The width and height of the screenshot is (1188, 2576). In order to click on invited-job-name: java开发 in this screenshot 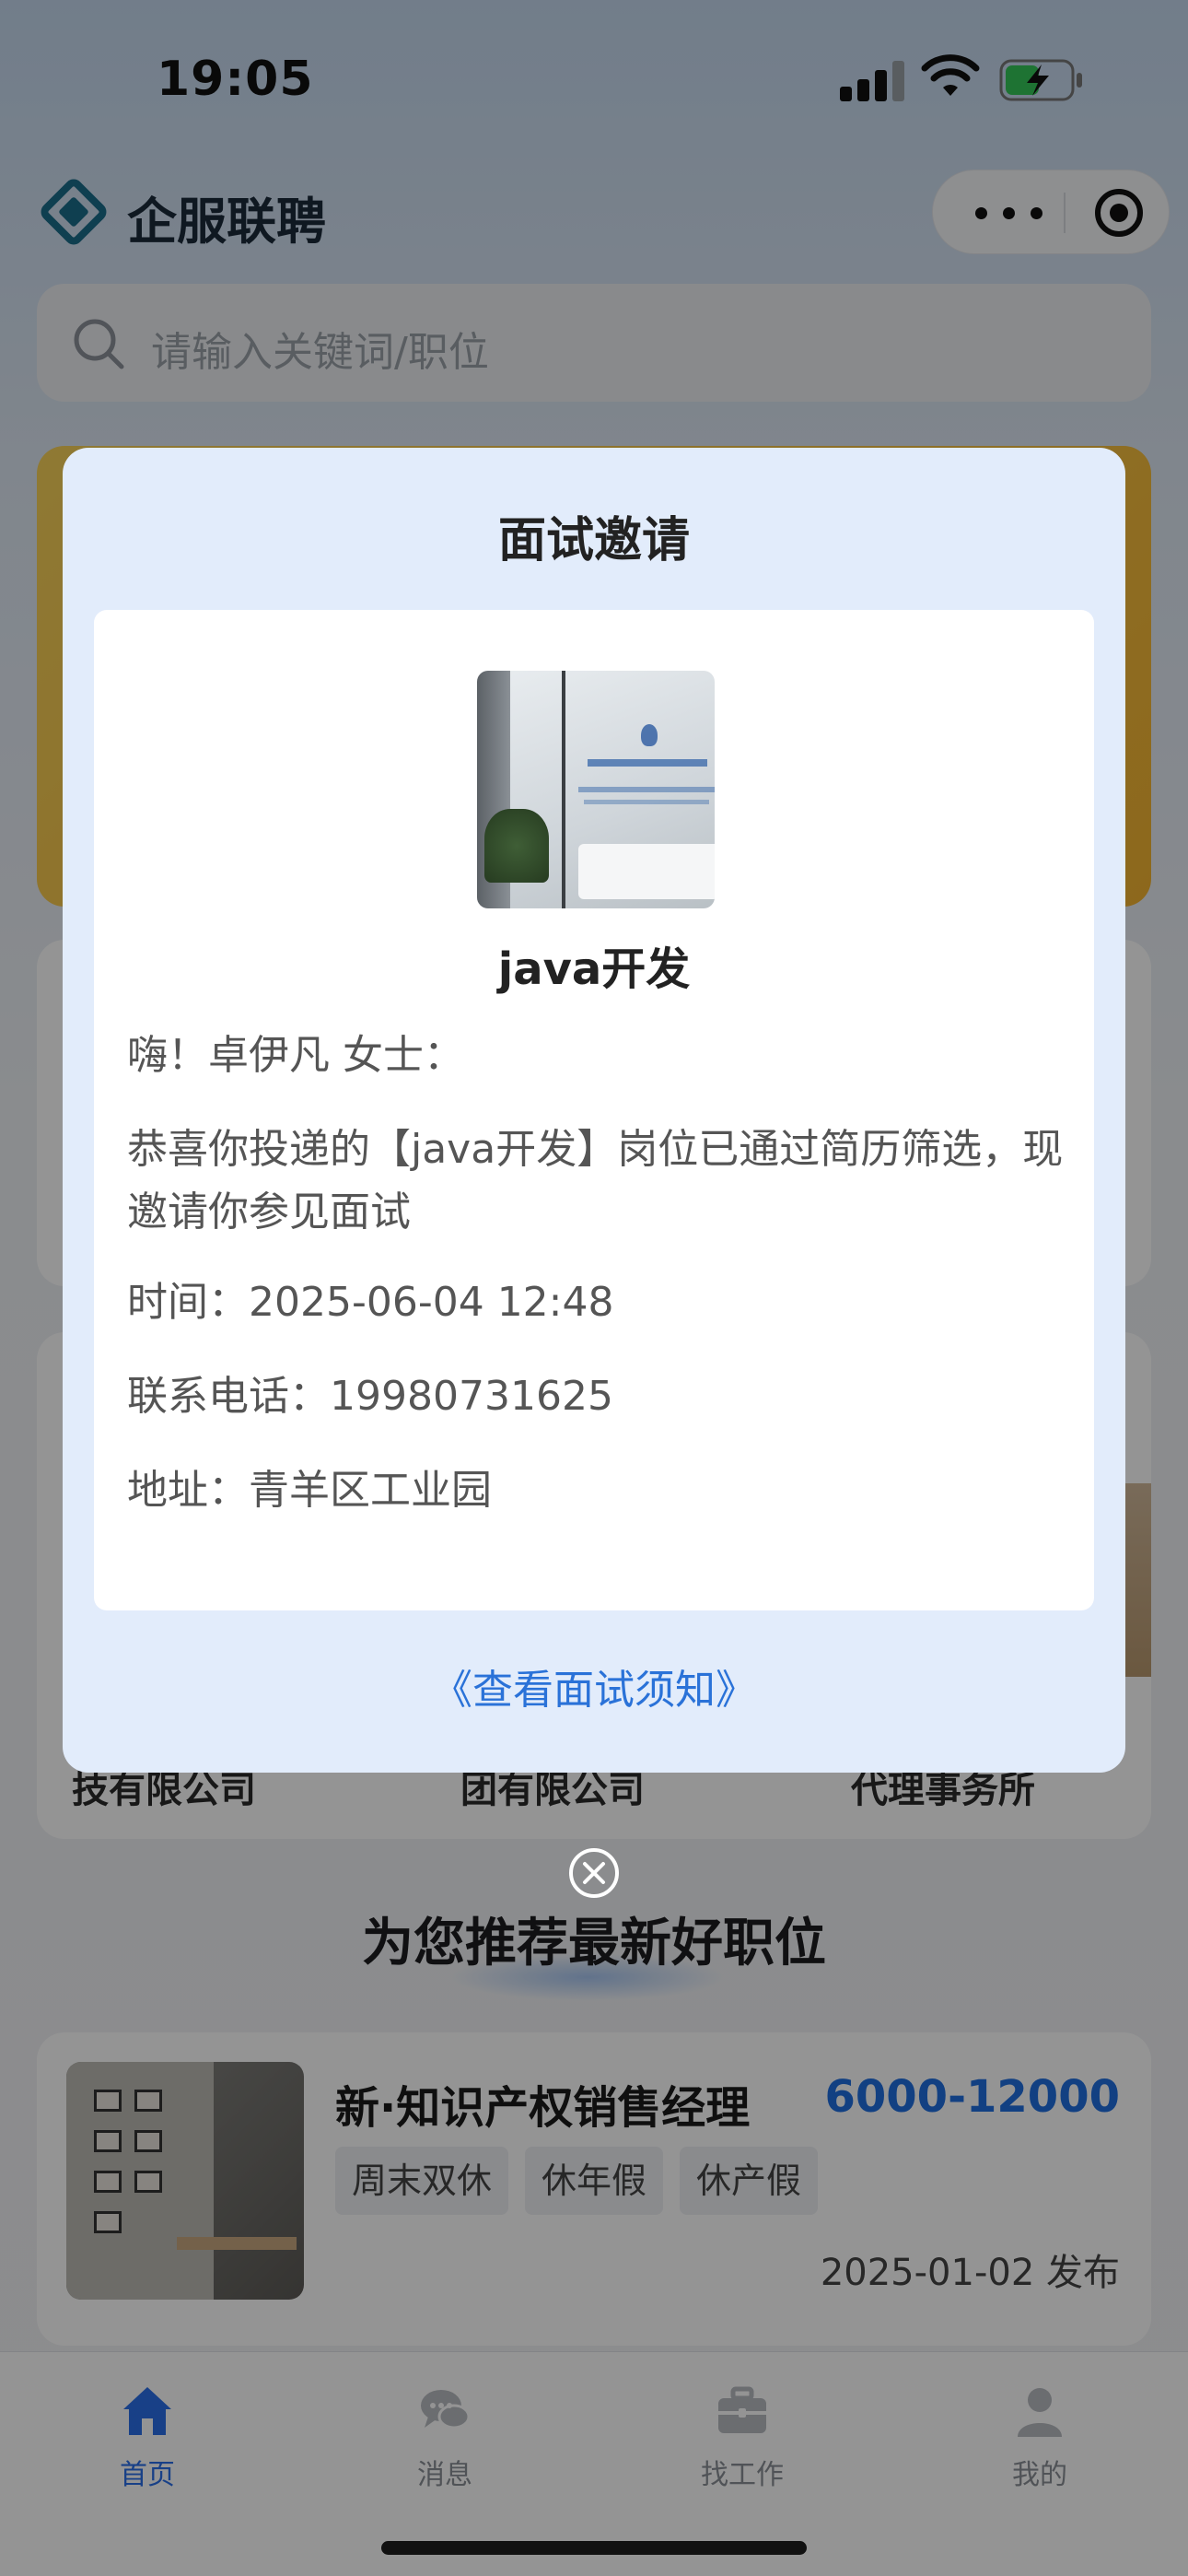, I will do `click(594, 969)`.